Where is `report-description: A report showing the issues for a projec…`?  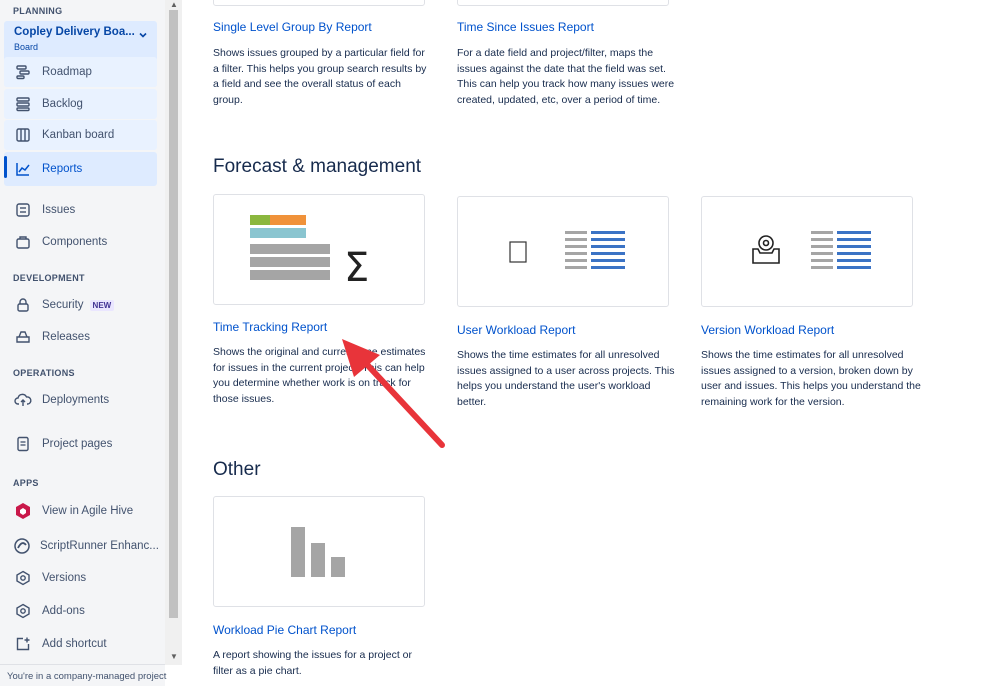 report-description: A report showing the issues for a projec… is located at coordinates (313, 663).